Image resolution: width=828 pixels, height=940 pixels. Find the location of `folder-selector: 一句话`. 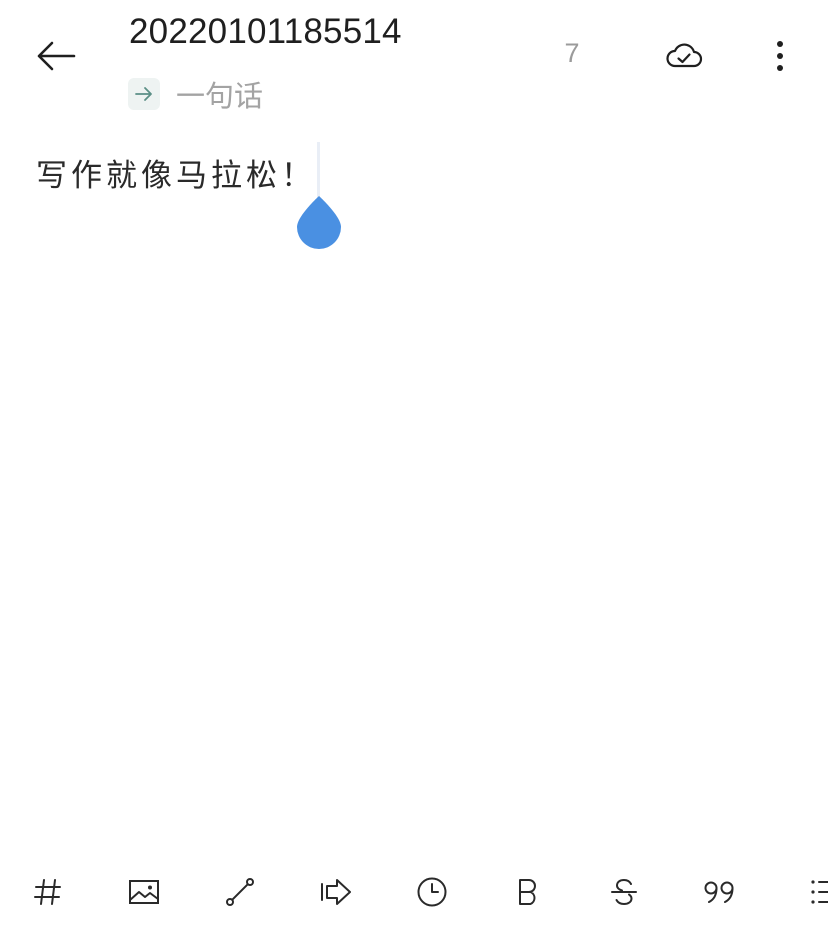

folder-selector: 一句话 is located at coordinates (195, 94).